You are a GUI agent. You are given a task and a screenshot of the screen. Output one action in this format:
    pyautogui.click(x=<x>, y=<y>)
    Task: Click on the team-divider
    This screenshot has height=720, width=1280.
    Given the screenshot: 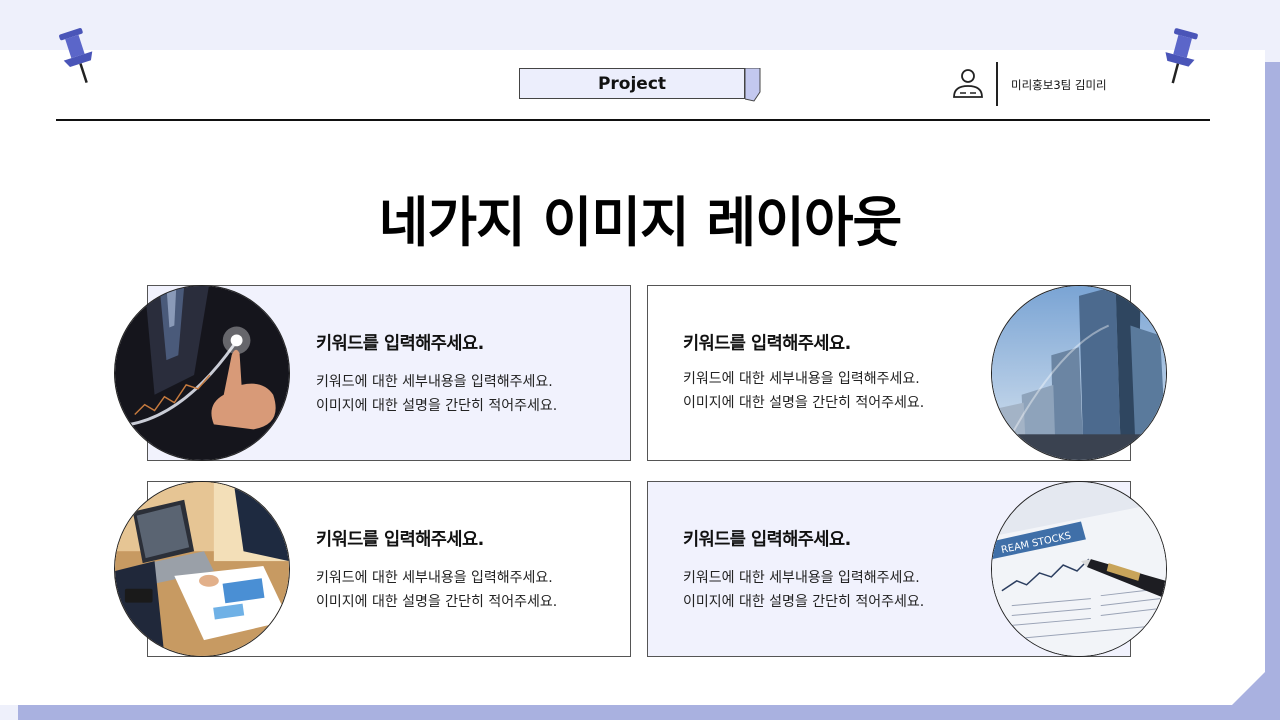 What is the action you would take?
    pyautogui.click(x=997, y=84)
    